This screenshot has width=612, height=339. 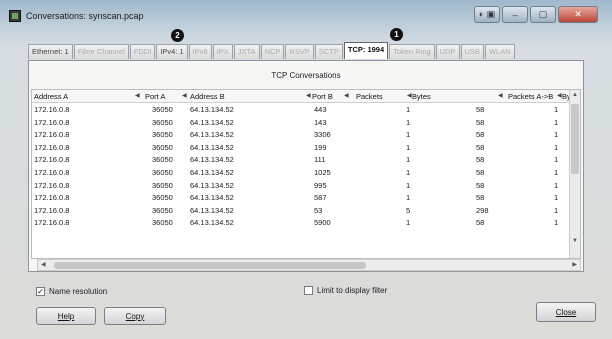 I want to click on aero-snap-button: ◐ ▣, so click(x=487, y=14).